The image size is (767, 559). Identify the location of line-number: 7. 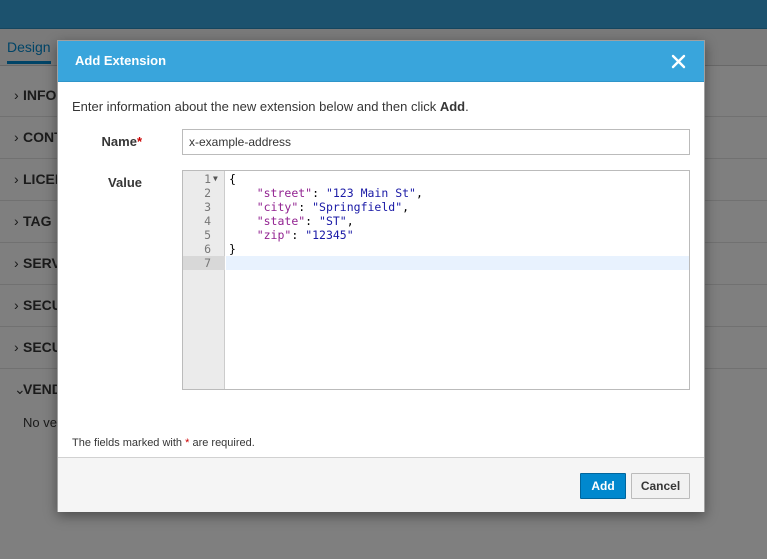
(207, 263).